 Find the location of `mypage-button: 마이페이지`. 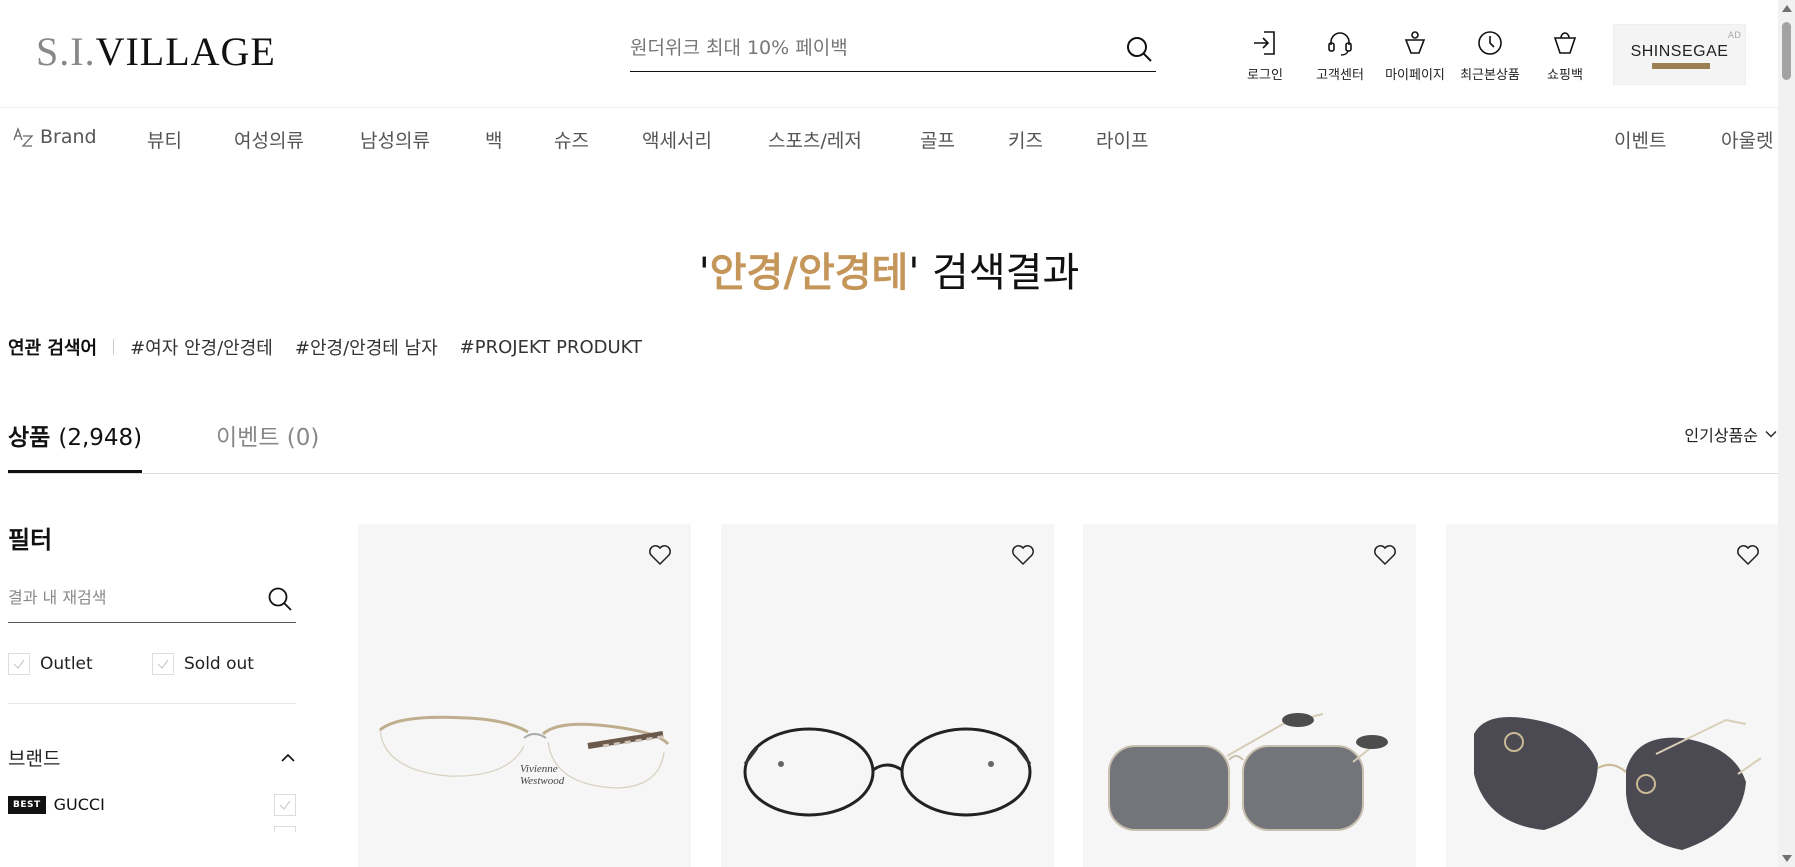

mypage-button: 마이페이지 is located at coordinates (1415, 55).